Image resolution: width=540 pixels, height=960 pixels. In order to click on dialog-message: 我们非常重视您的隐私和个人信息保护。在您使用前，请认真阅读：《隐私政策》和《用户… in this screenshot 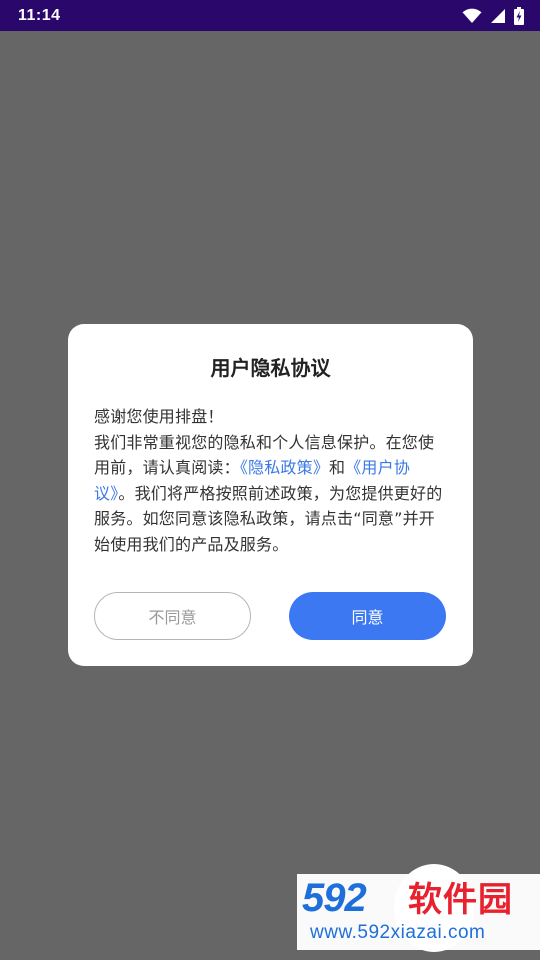, I will do `click(271, 494)`.